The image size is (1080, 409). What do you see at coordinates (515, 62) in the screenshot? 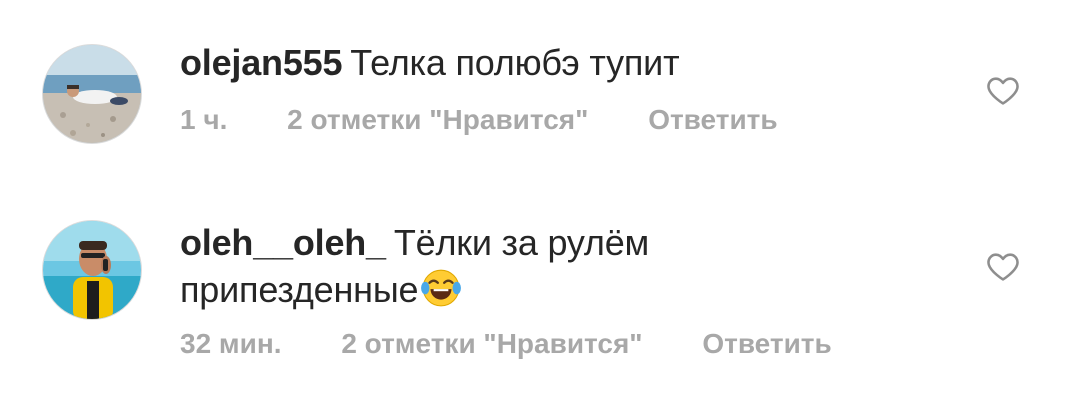
I see `comment-text: Телка полюбэ тупит` at bounding box center [515, 62].